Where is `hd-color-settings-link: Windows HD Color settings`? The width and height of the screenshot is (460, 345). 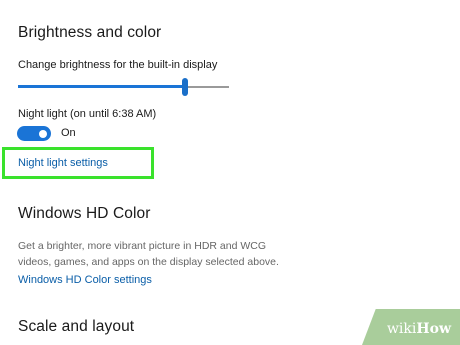
hd-color-settings-link: Windows HD Color settings is located at coordinates (85, 280).